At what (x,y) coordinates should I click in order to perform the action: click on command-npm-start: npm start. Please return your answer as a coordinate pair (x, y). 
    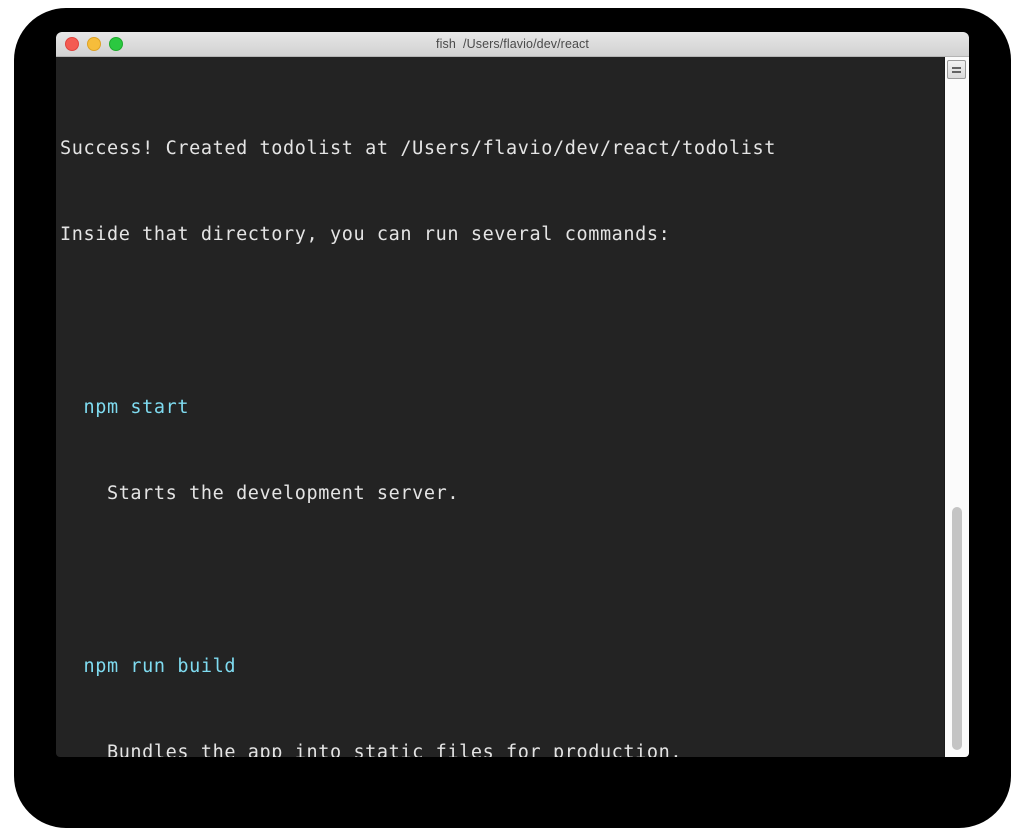
    Looking at the image, I should click on (502, 408).